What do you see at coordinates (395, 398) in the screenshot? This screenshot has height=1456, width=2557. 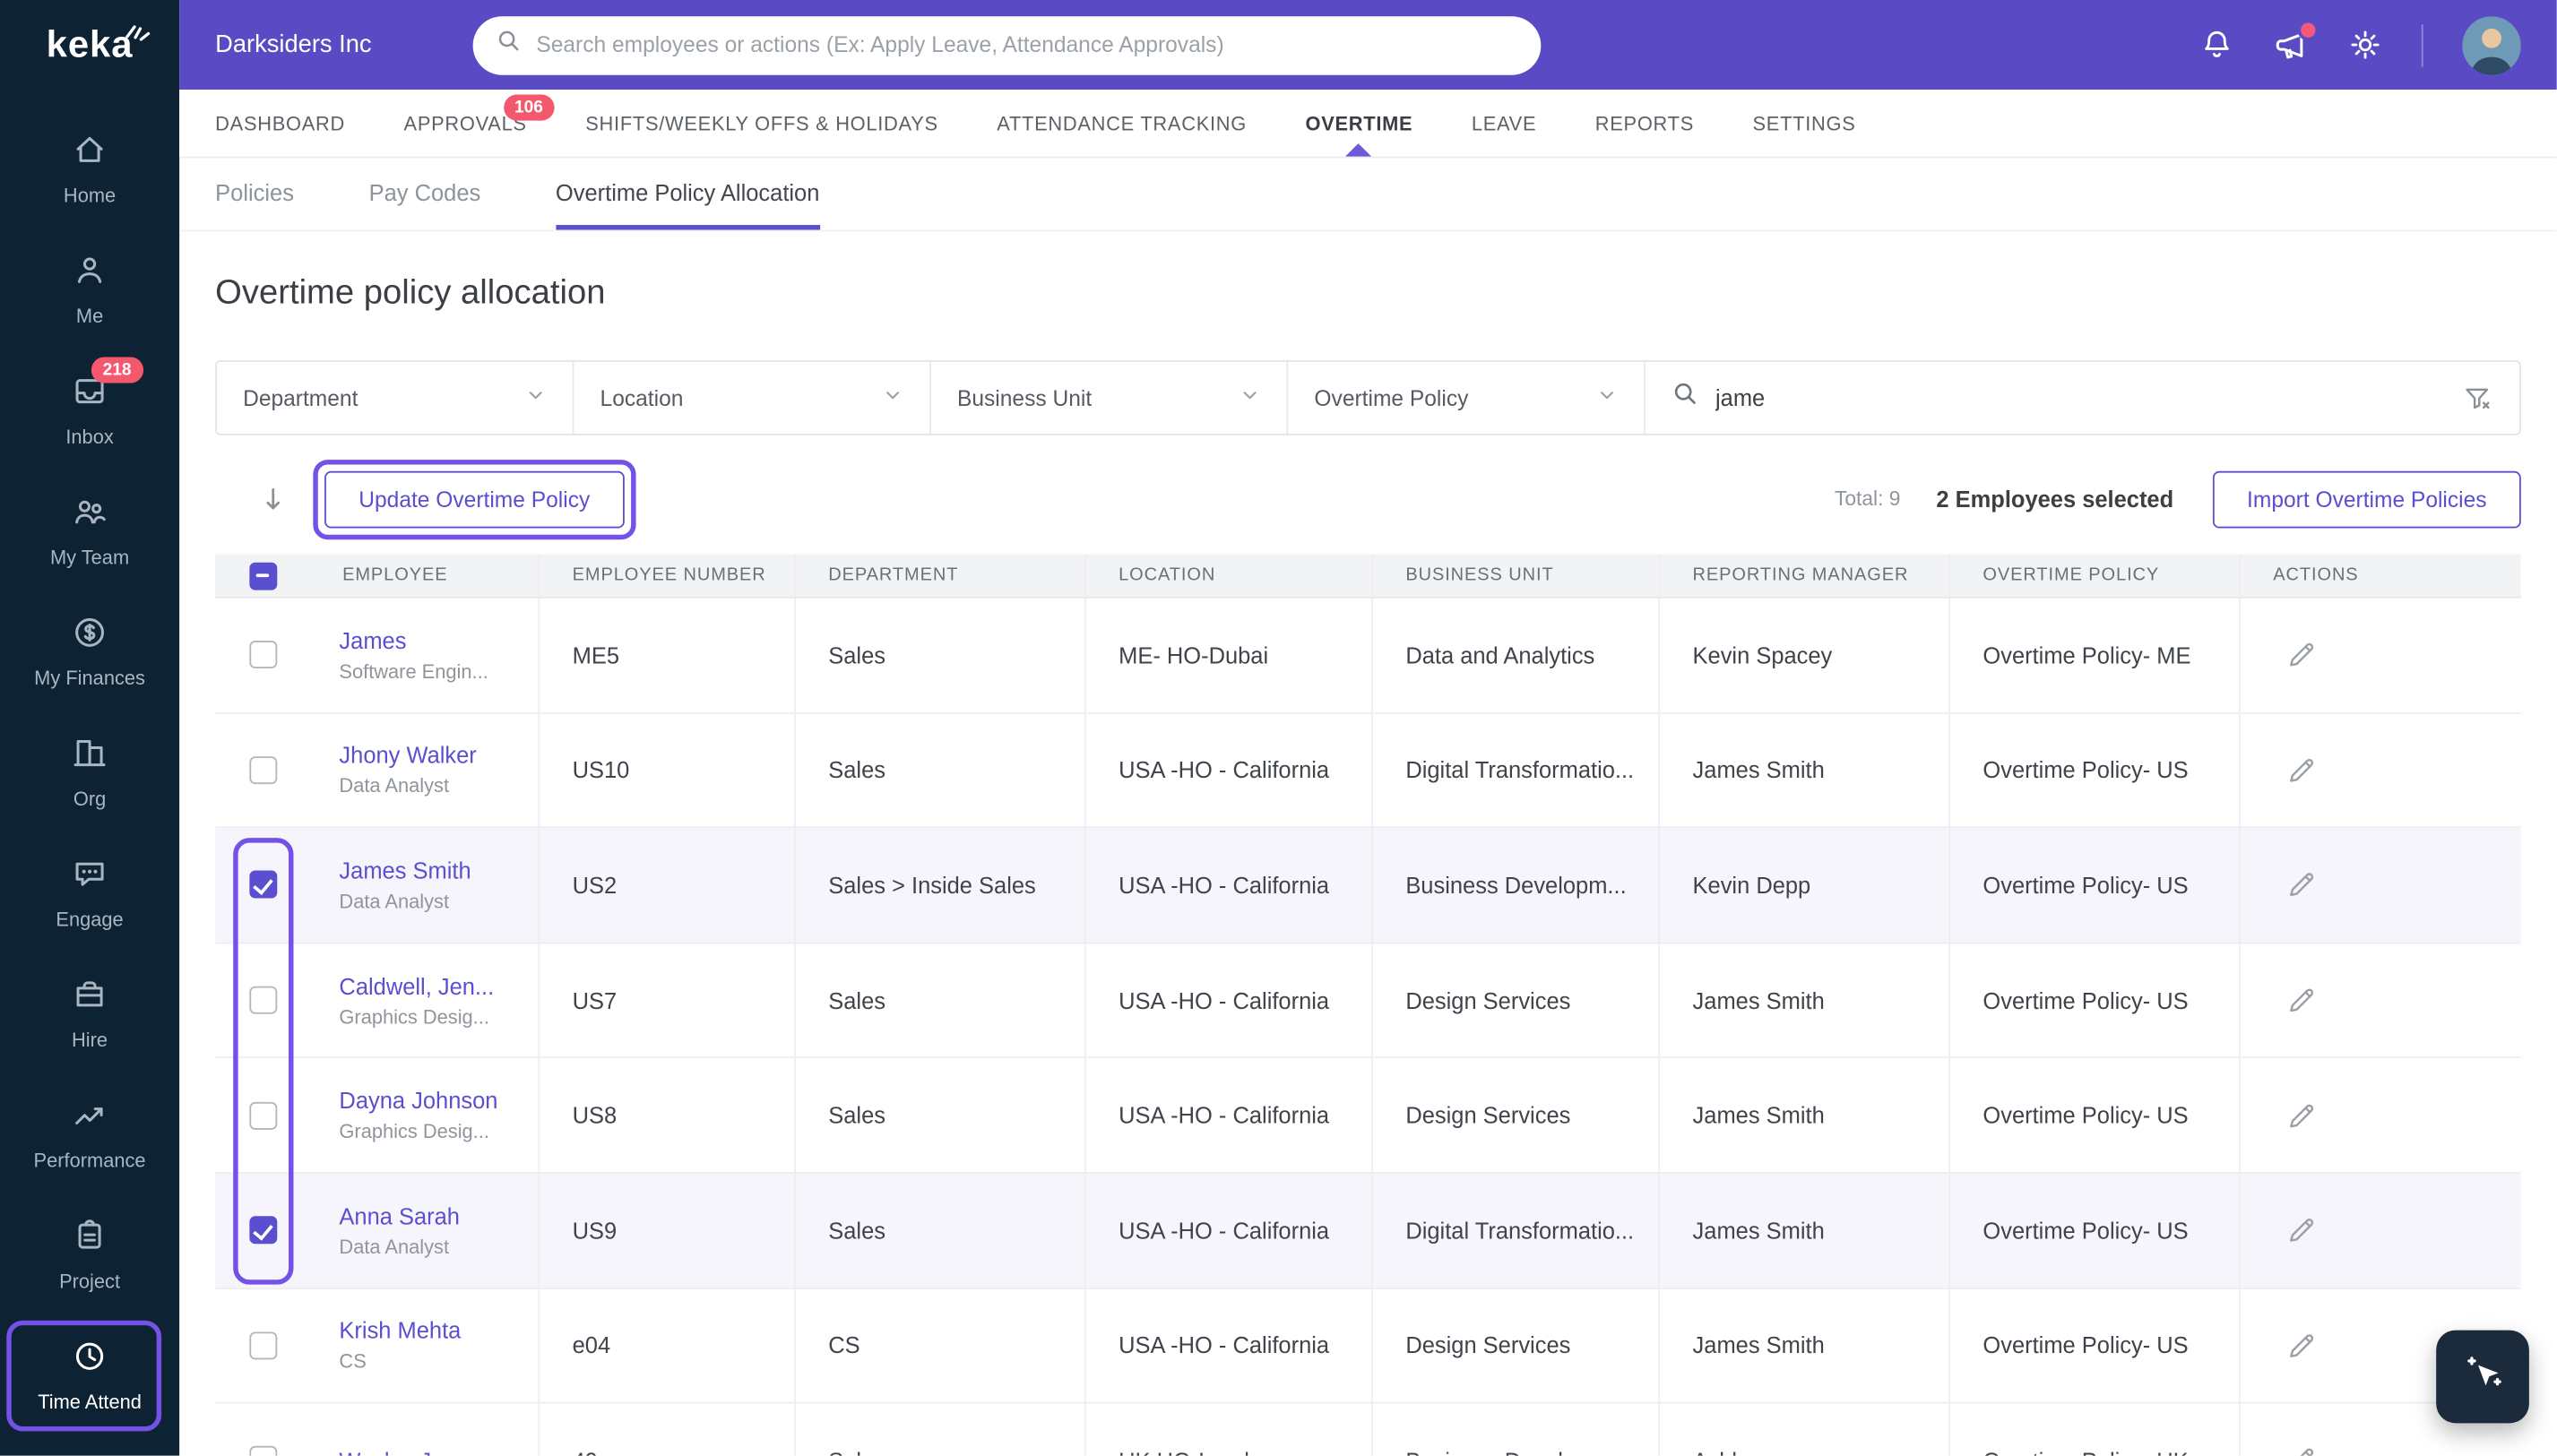 I see `filter-dropdown: Department` at bounding box center [395, 398].